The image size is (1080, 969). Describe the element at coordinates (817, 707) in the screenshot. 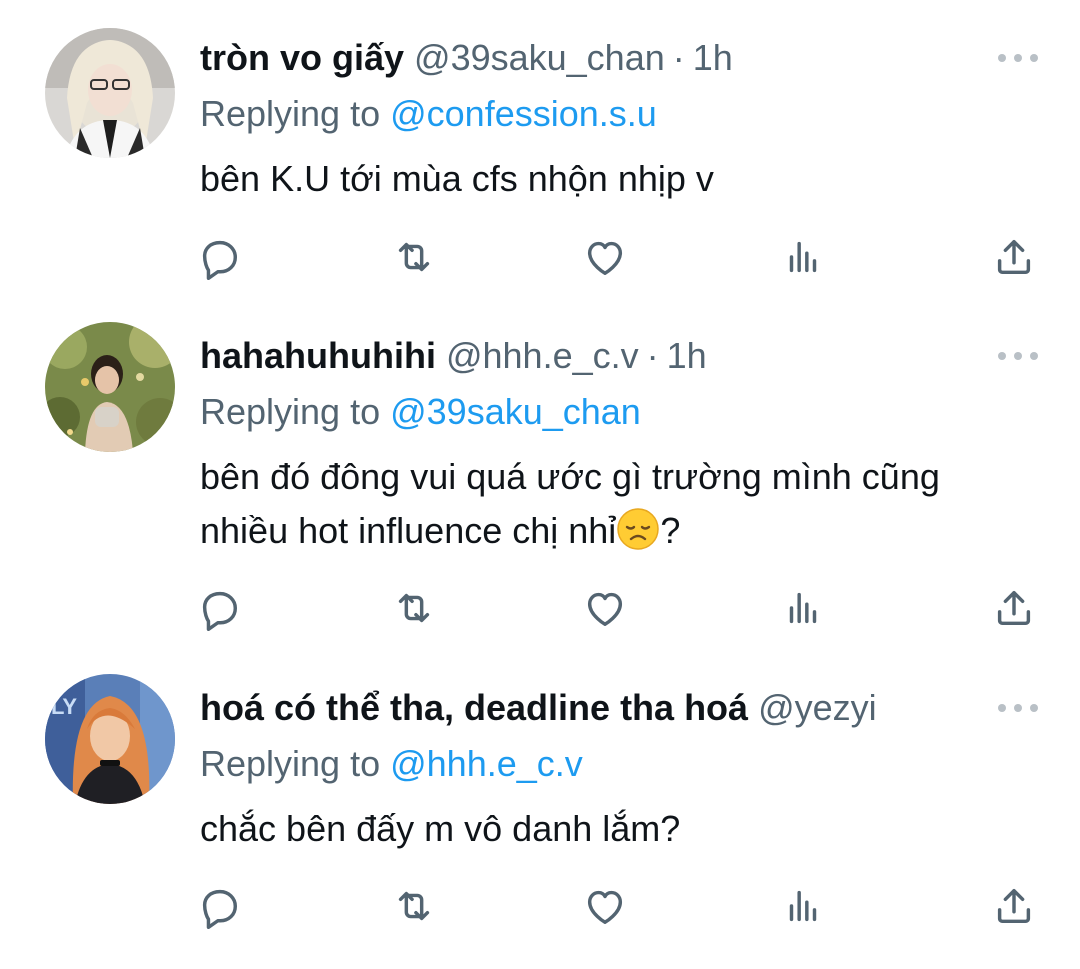

I see `user-handle: @yezyi` at that location.